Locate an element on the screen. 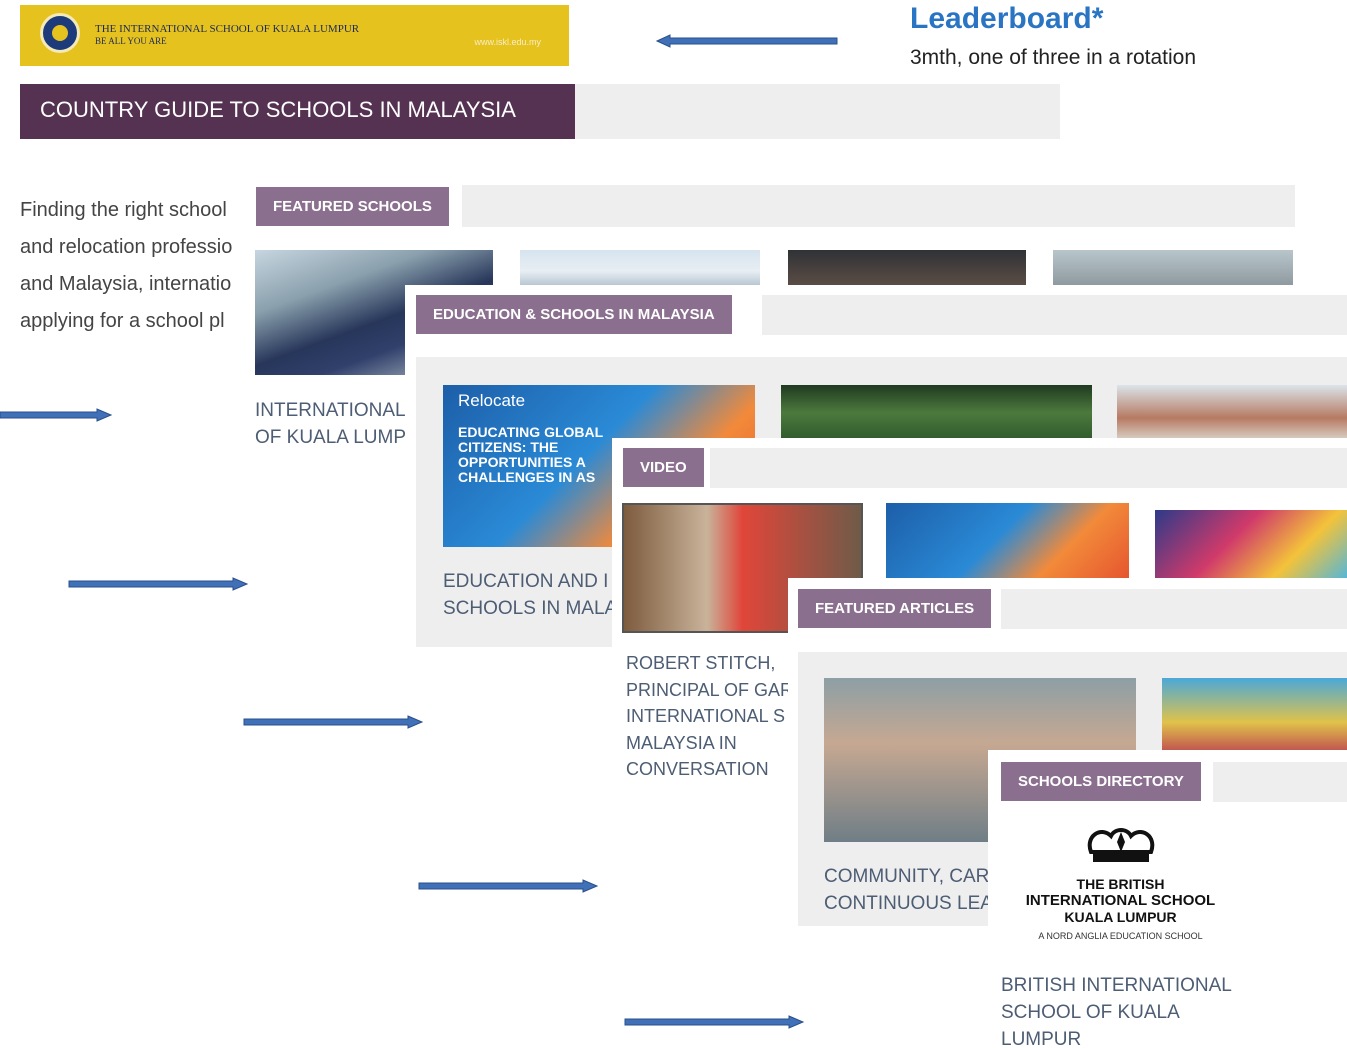 The height and width of the screenshot is (1048, 1347). logo-line: INTERNATIONAL SCHOOL is located at coordinates (1120, 900).